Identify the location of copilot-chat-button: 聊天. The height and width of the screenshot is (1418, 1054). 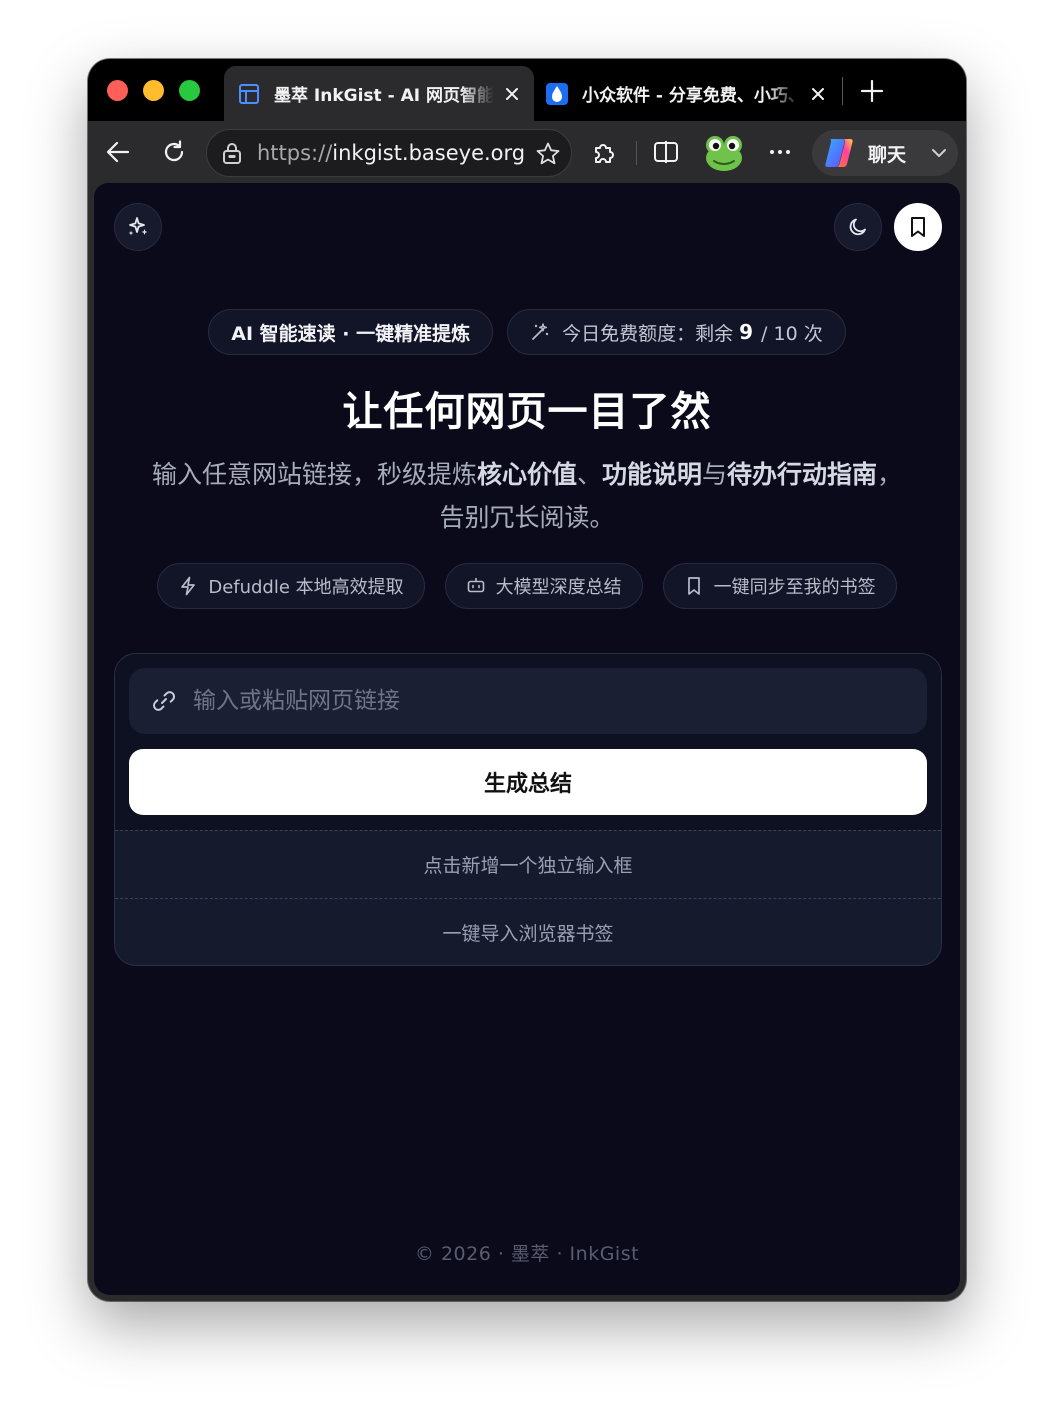
(885, 153).